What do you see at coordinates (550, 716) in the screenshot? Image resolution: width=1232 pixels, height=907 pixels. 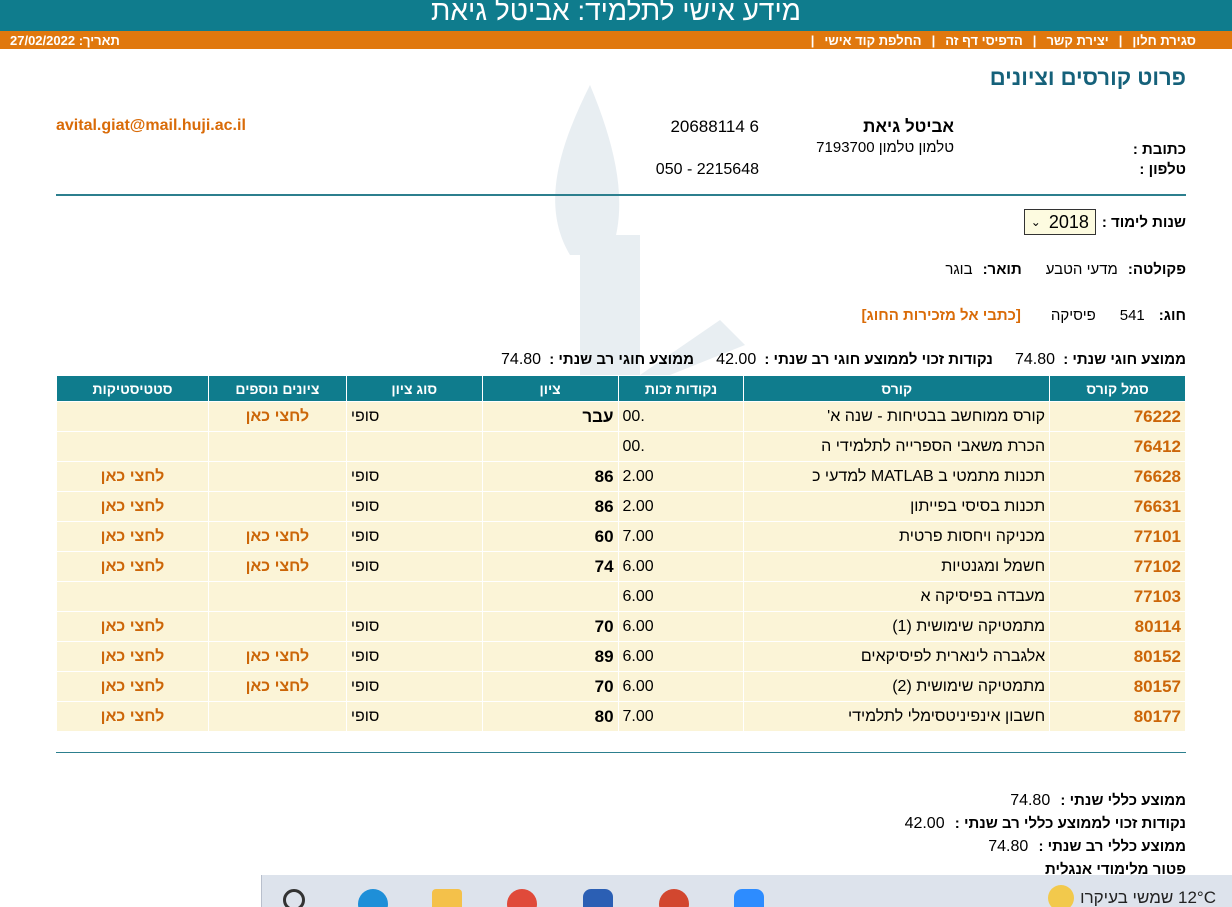 I see `grade-cell: 80` at bounding box center [550, 716].